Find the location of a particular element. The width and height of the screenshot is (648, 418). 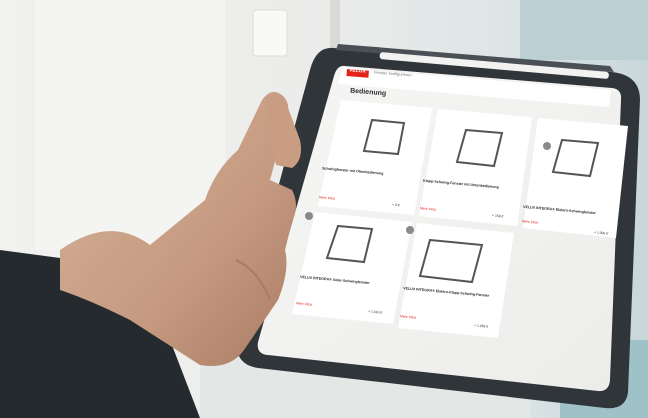

light-switch is located at coordinates (270, 33).